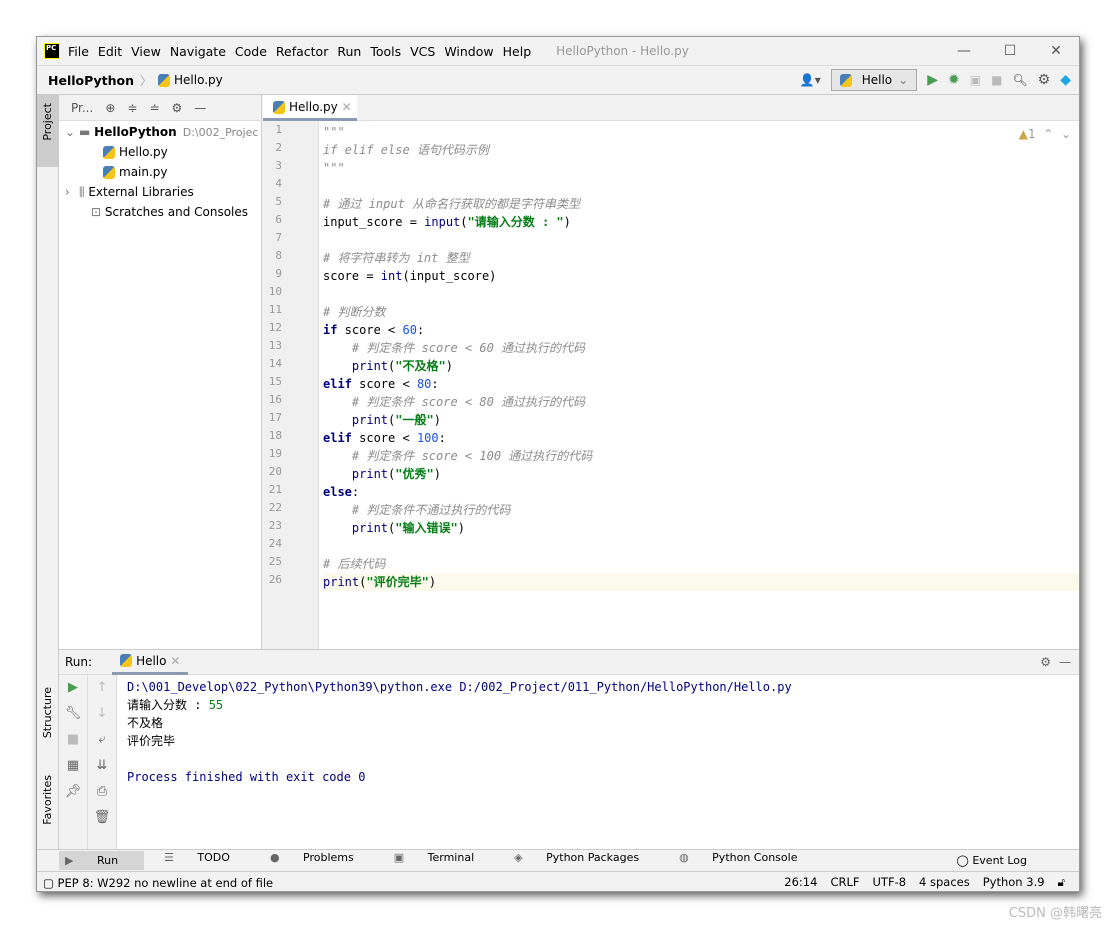 The width and height of the screenshot is (1116, 927). What do you see at coordinates (384, 438) in the screenshot?
I see `code-line: elif score < 100:` at bounding box center [384, 438].